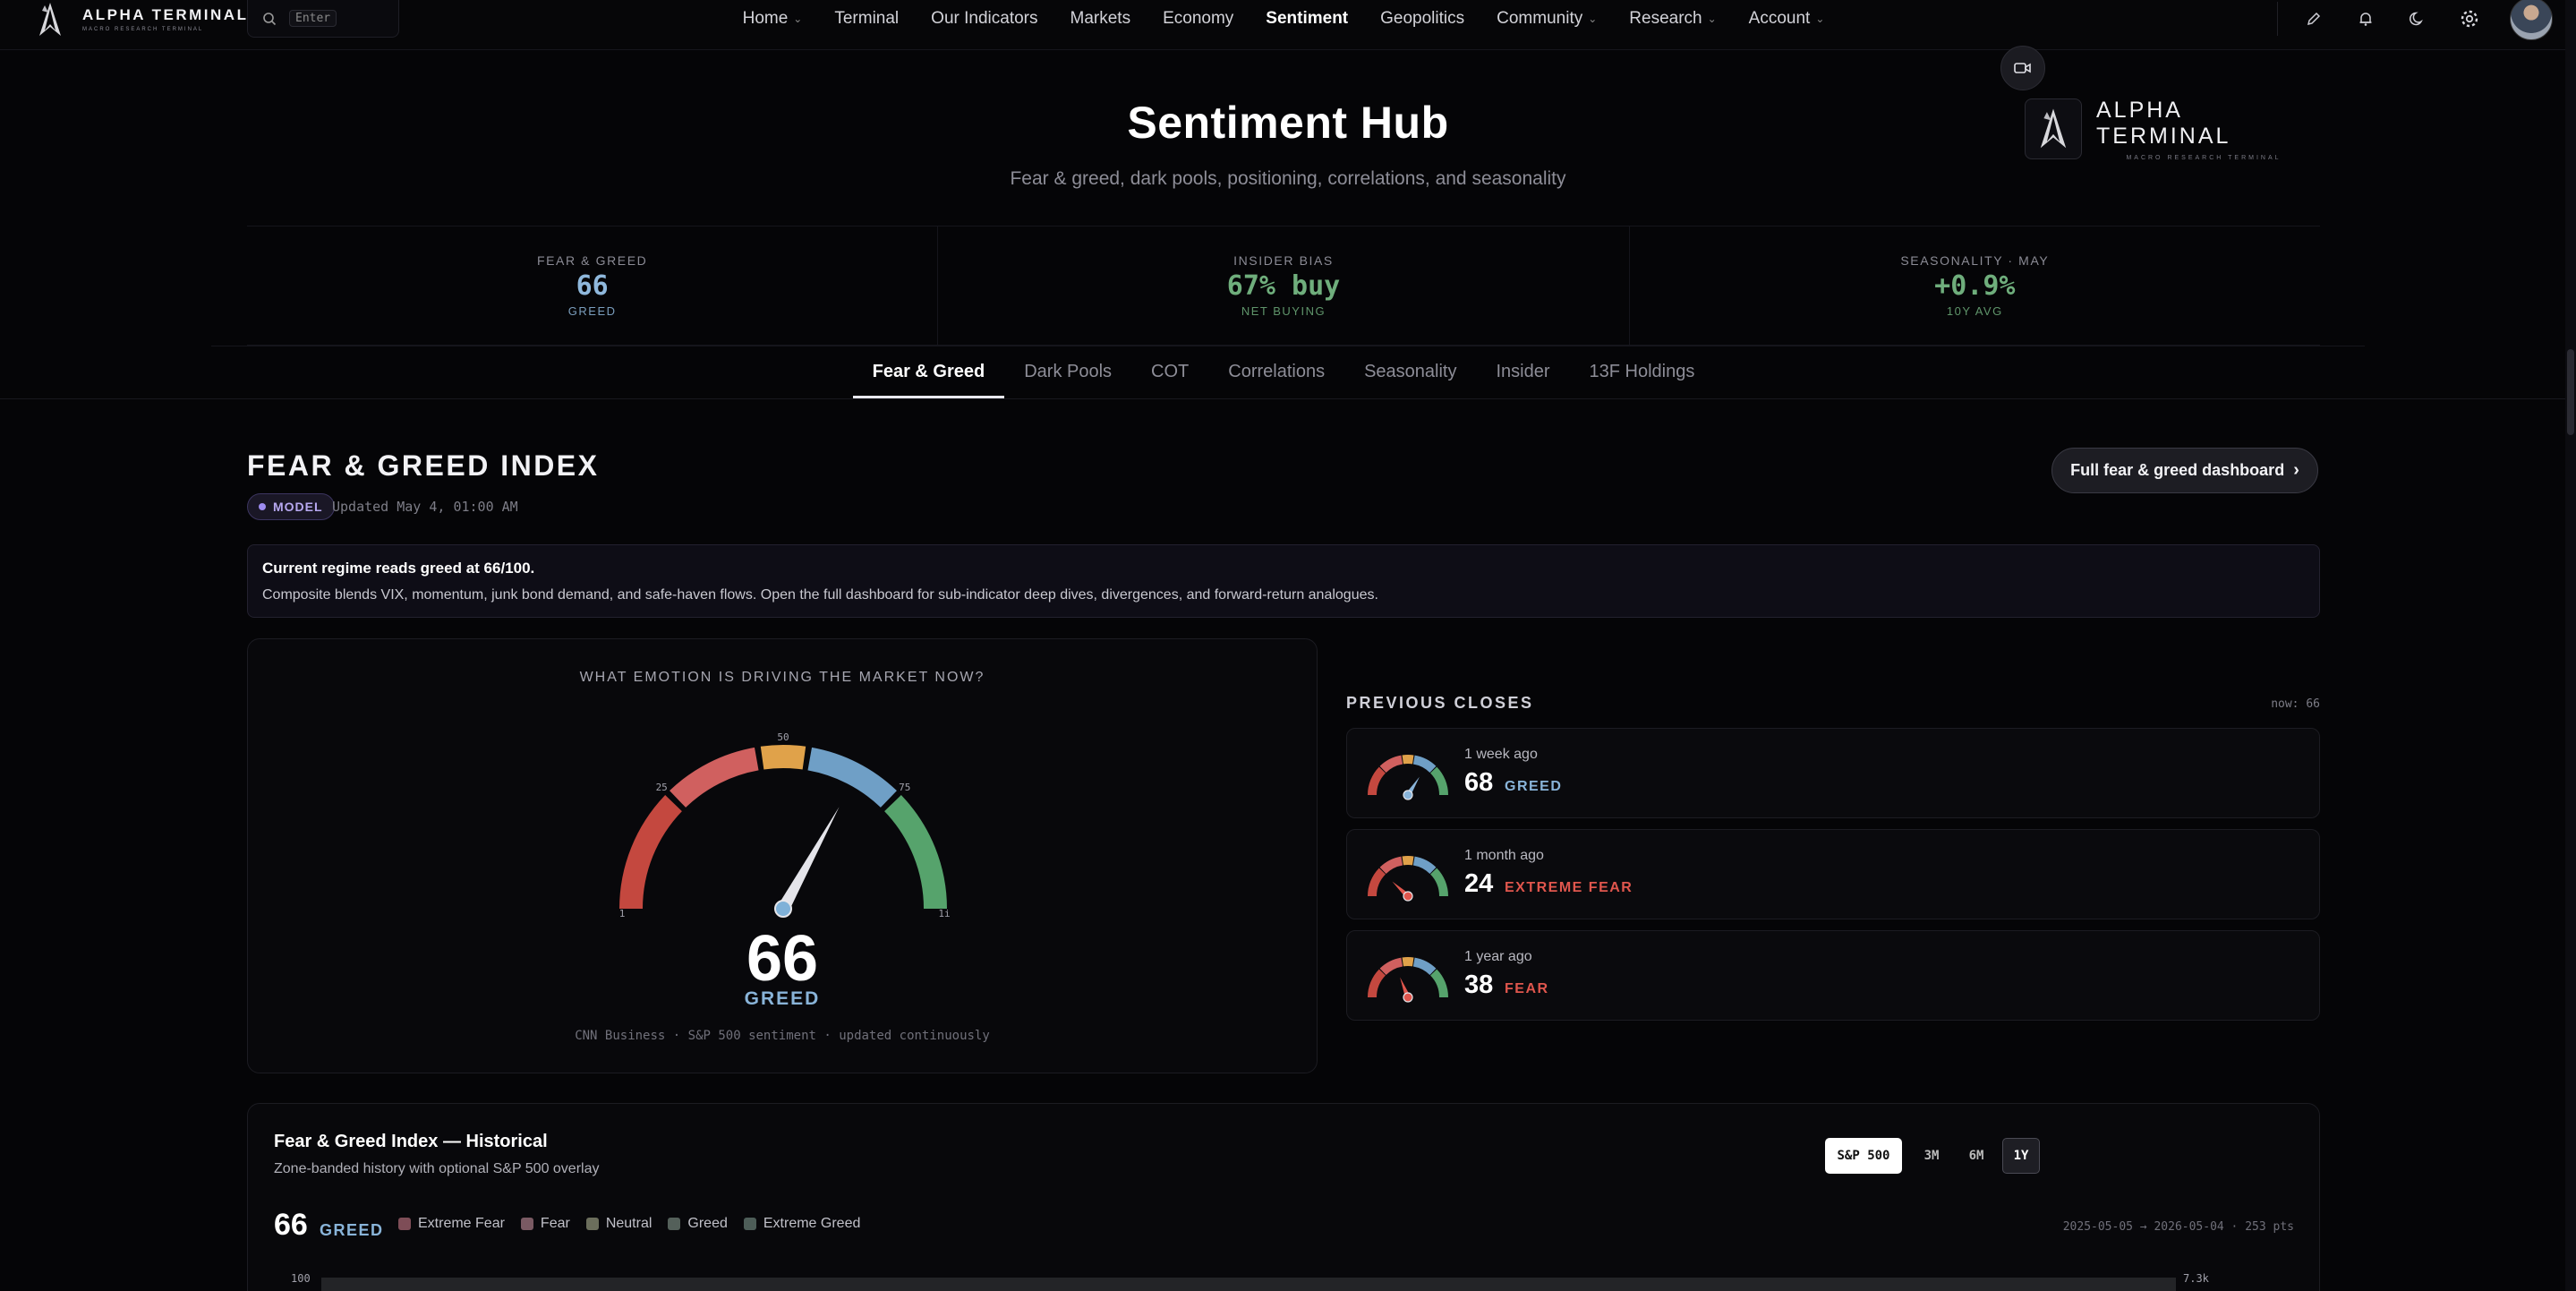 The height and width of the screenshot is (1291, 2576). What do you see at coordinates (298, 507) in the screenshot?
I see `model-badge-label: MODEL` at bounding box center [298, 507].